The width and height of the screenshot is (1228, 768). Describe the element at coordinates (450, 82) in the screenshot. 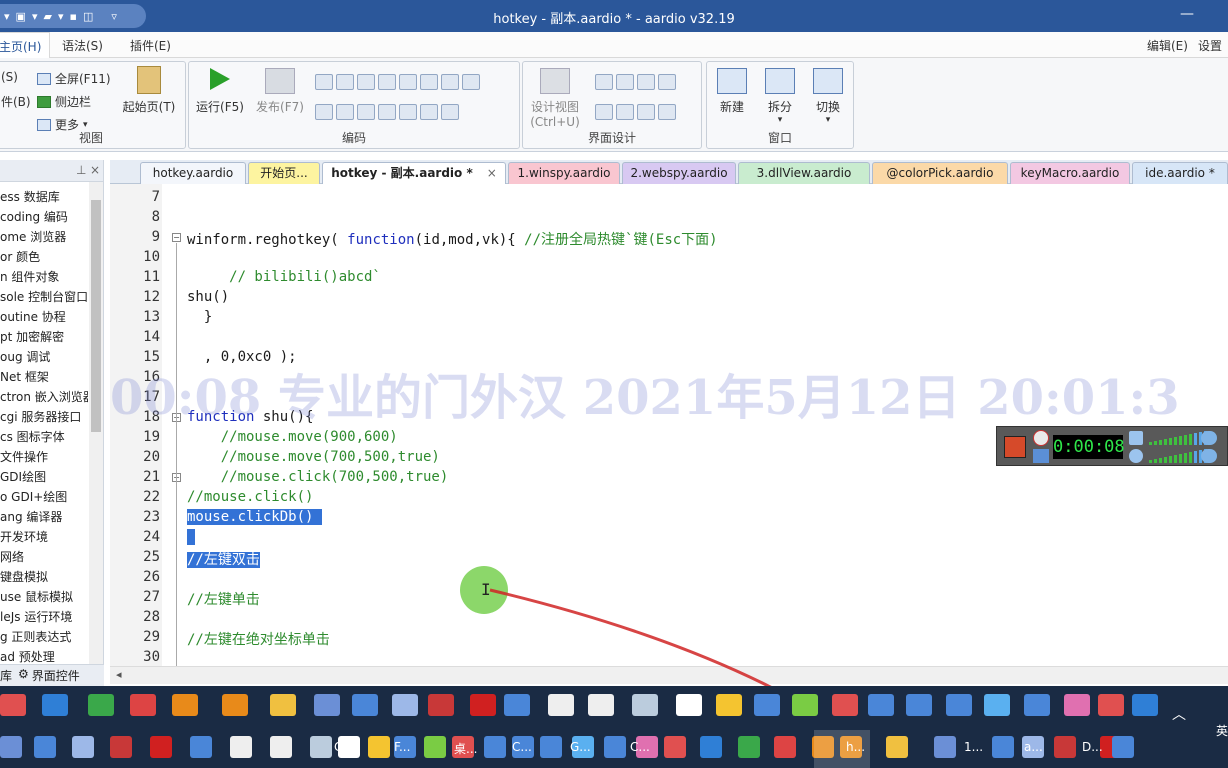

I see `list-icon` at that location.